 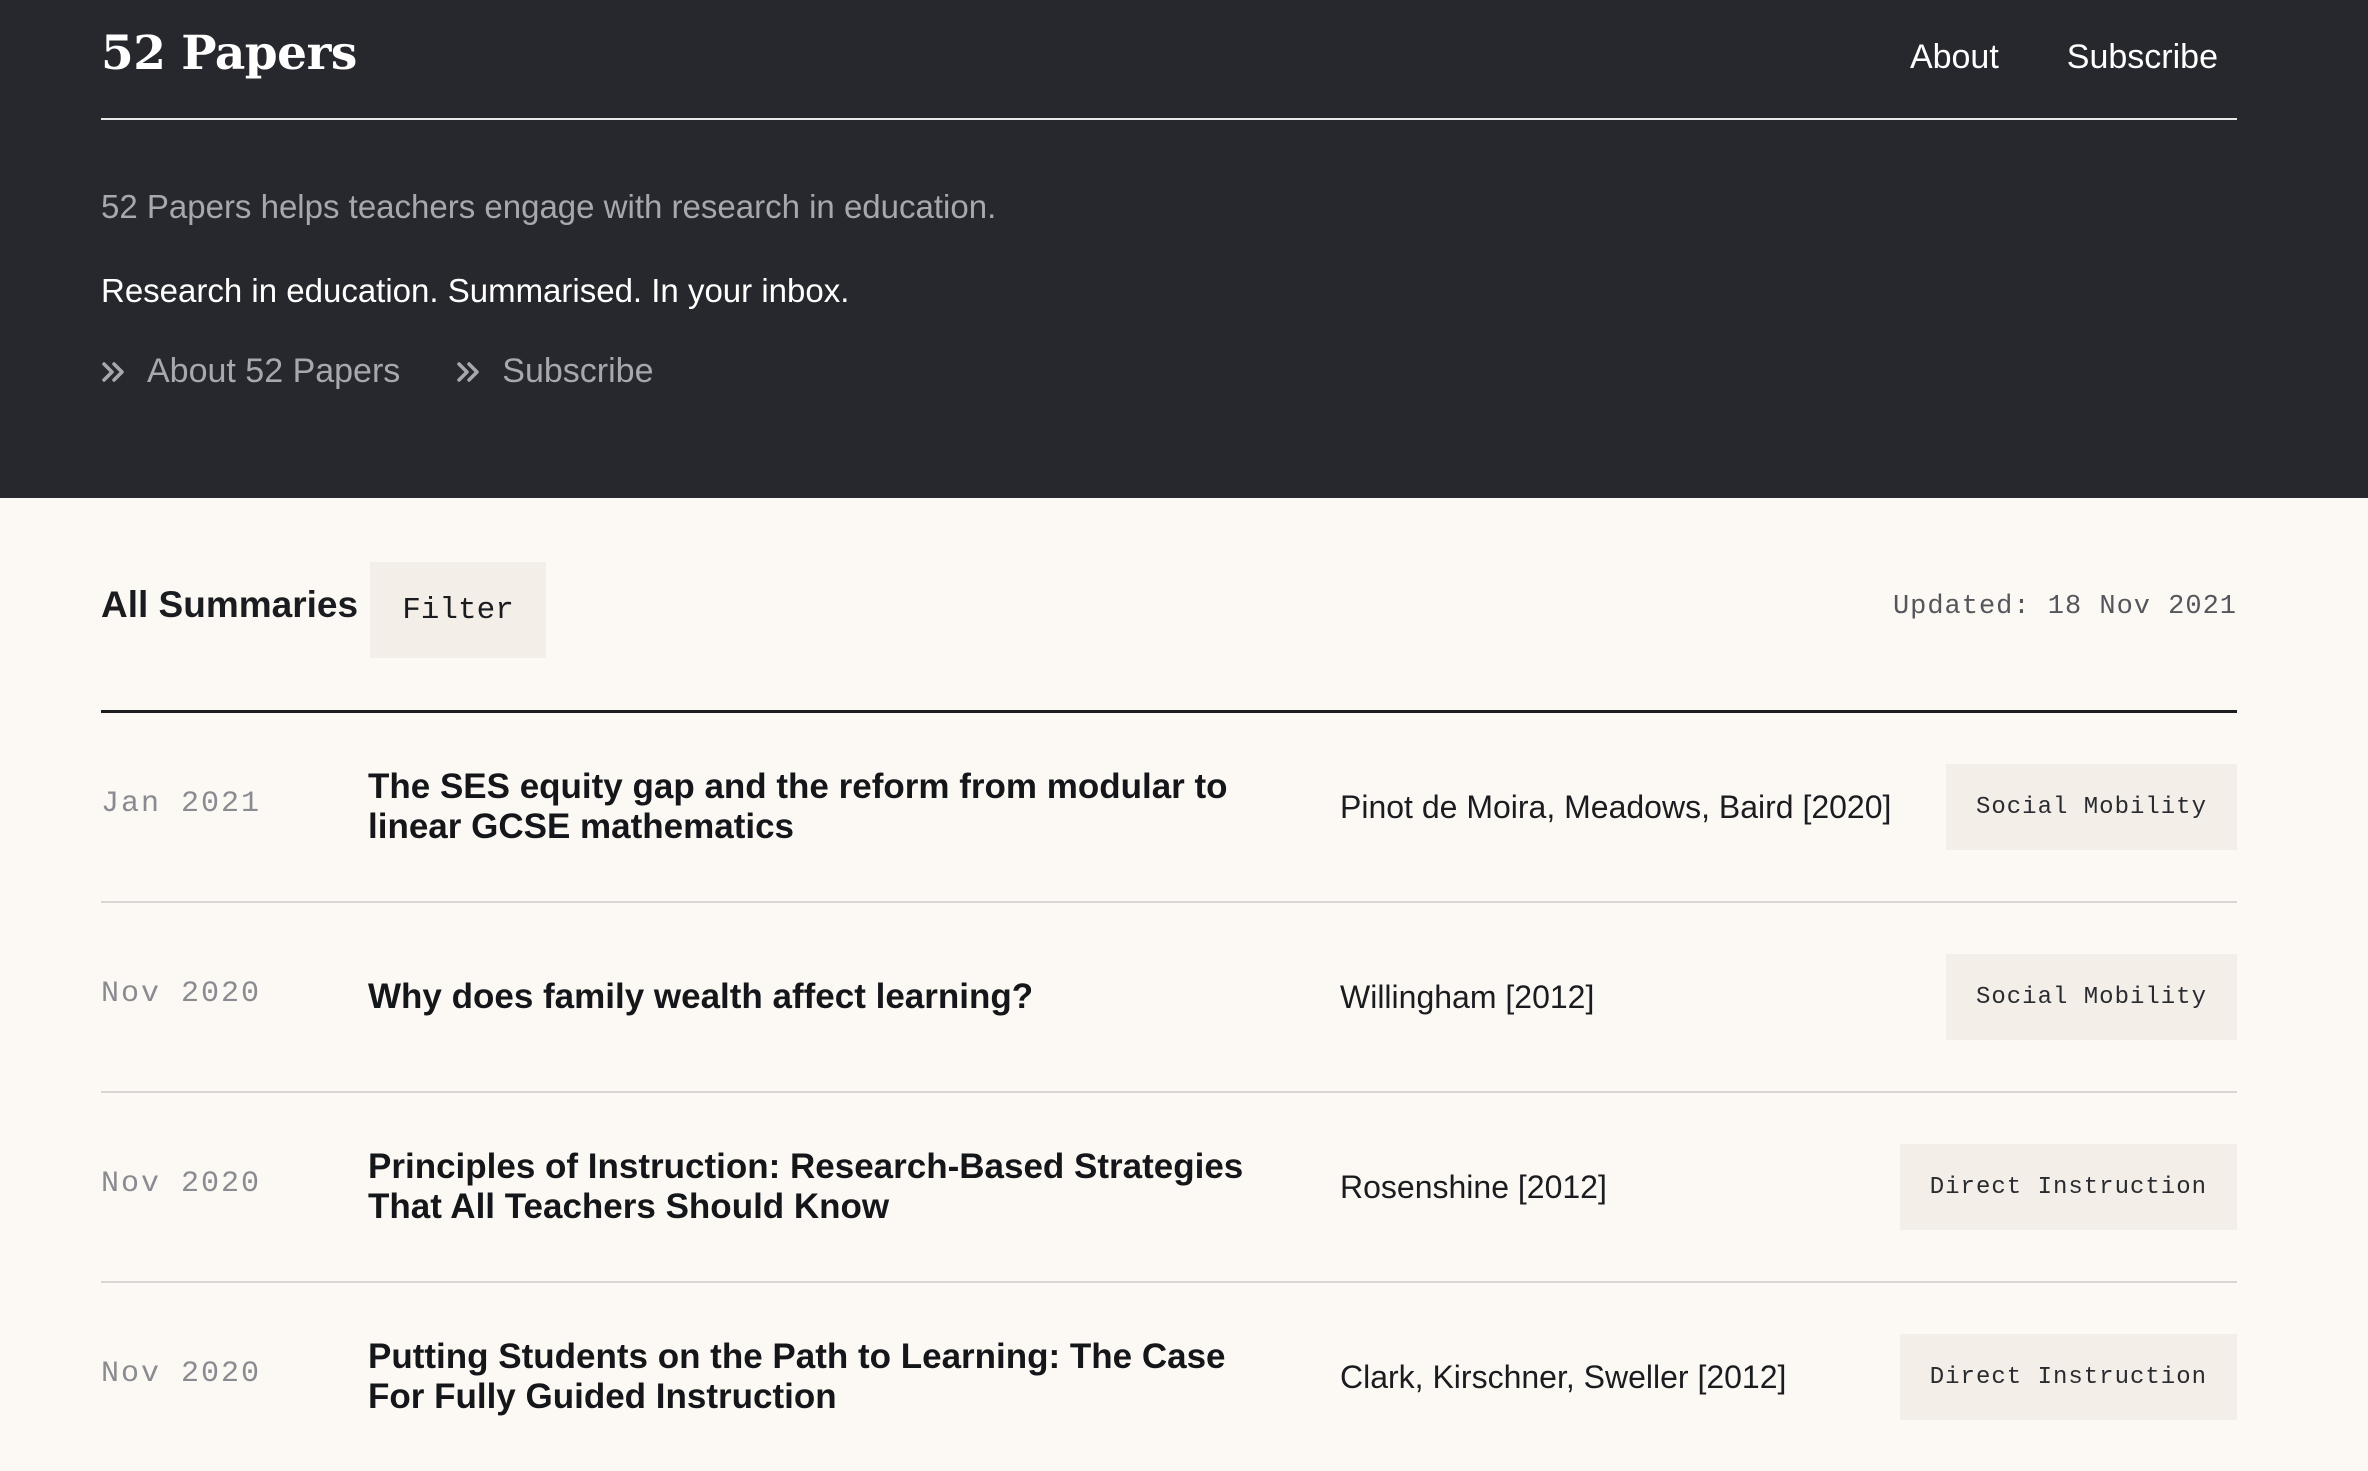 I want to click on hero-subscribe-link: Subscribe, so click(x=555, y=371).